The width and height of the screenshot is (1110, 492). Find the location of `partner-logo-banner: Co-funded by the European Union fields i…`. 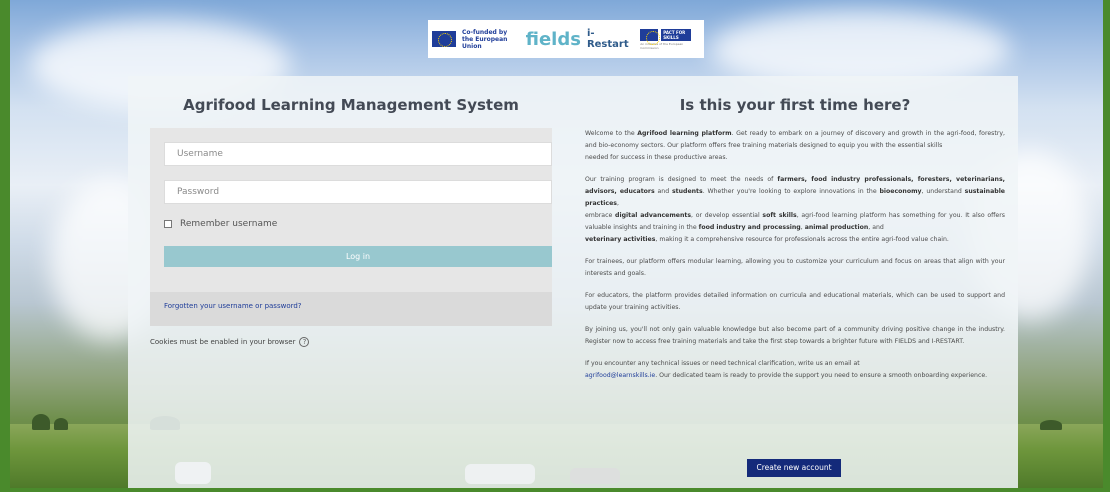

partner-logo-banner: Co-funded by the European Union fields i… is located at coordinates (566, 39).